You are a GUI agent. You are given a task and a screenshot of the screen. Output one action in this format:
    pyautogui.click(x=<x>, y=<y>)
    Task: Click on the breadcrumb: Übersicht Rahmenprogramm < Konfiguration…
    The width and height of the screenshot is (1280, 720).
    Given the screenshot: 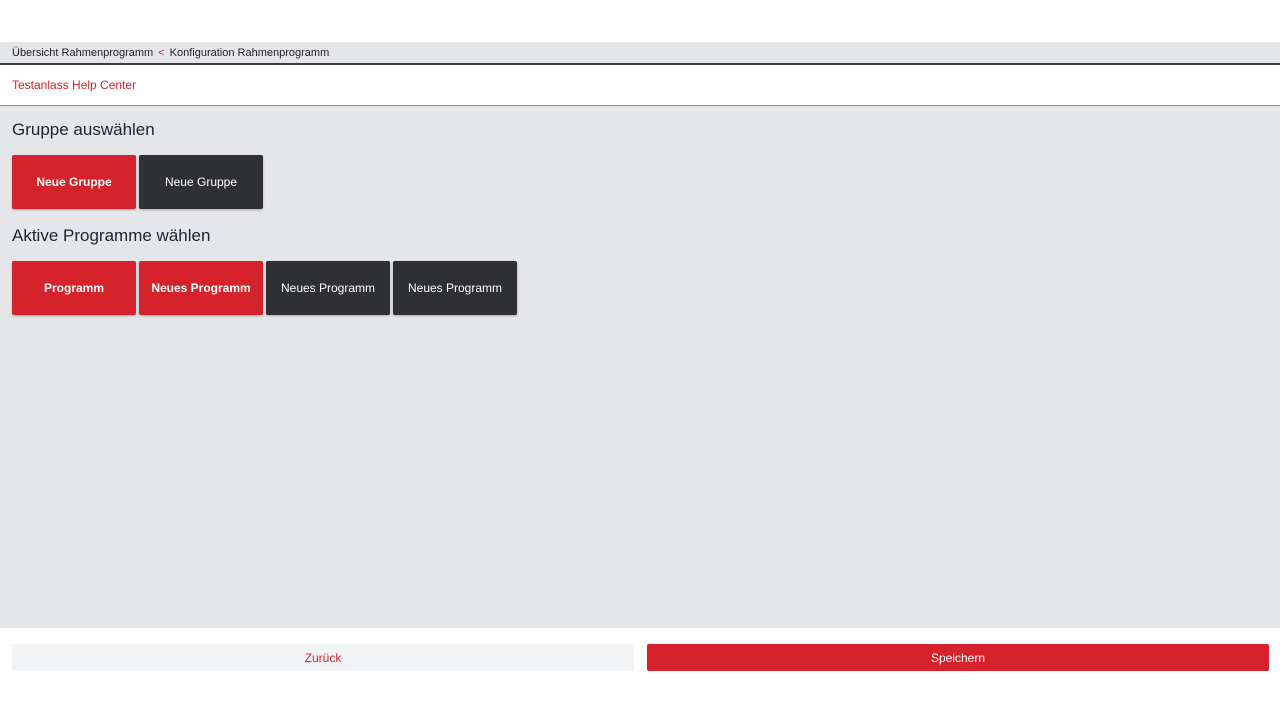 What is the action you would take?
    pyautogui.click(x=640, y=53)
    